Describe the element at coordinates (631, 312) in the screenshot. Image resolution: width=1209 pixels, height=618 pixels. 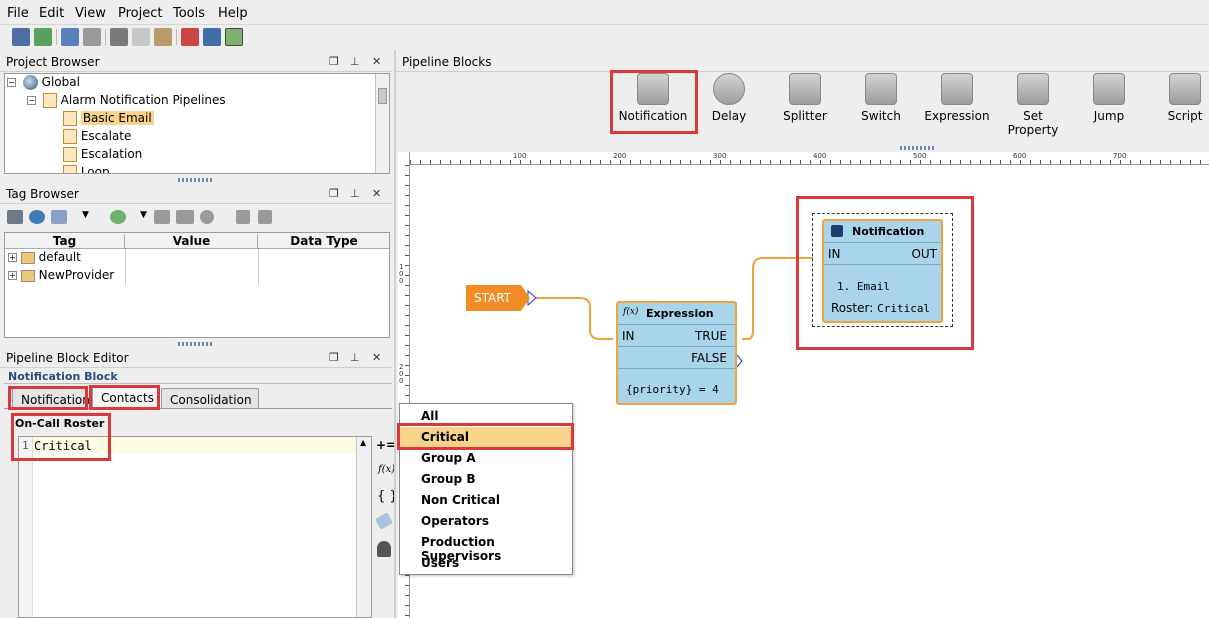
I see `function-icon: f(x)` at that location.